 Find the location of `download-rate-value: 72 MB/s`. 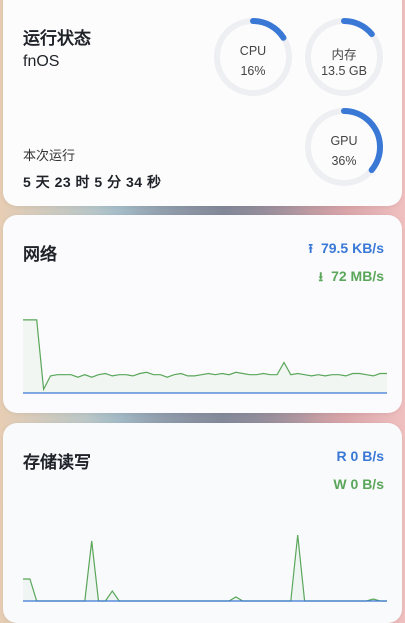

download-rate-value: 72 MB/s is located at coordinates (357, 276).